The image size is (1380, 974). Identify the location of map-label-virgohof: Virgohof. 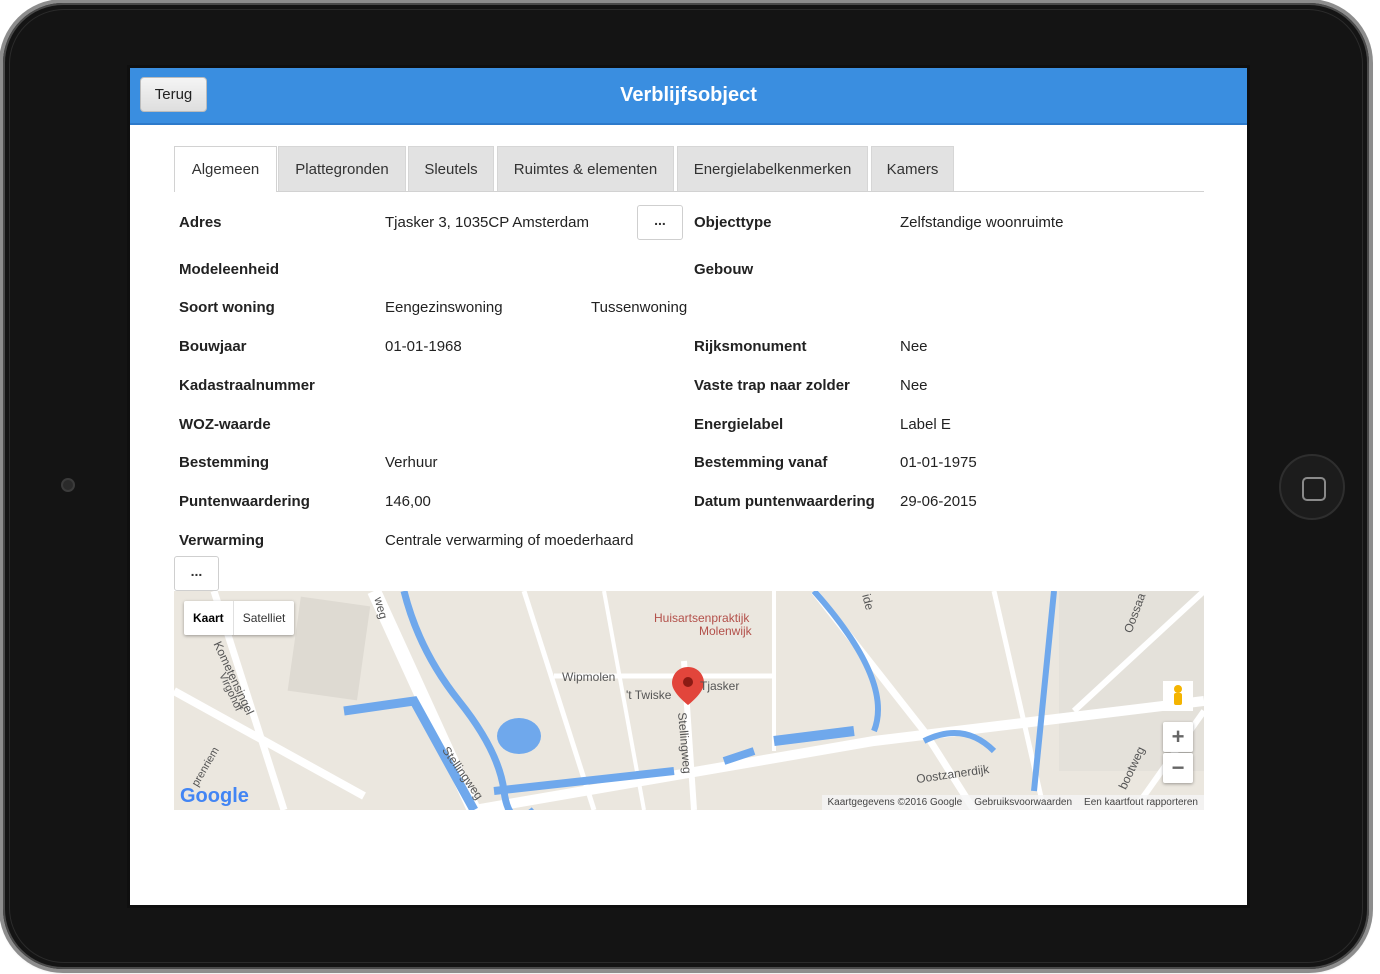
(230, 692).